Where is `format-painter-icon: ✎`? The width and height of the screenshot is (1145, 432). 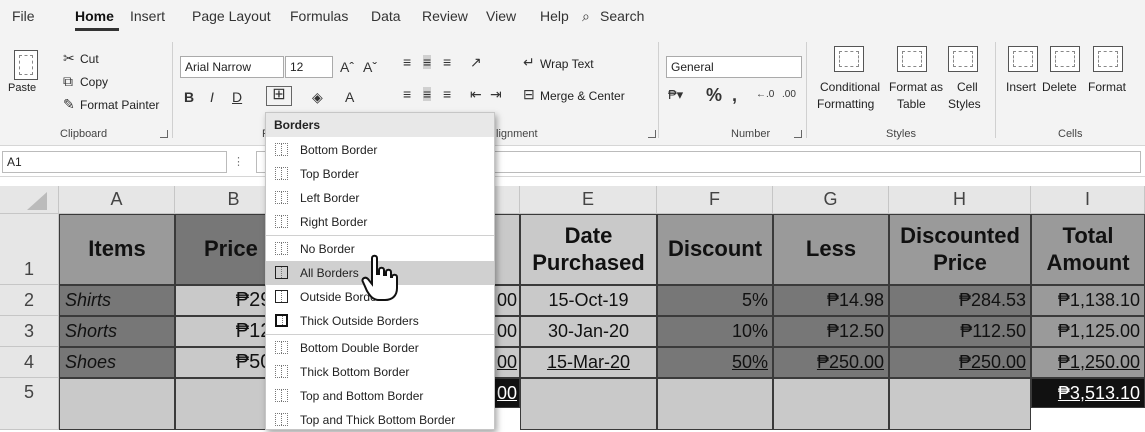 format-painter-icon: ✎ is located at coordinates (69, 104).